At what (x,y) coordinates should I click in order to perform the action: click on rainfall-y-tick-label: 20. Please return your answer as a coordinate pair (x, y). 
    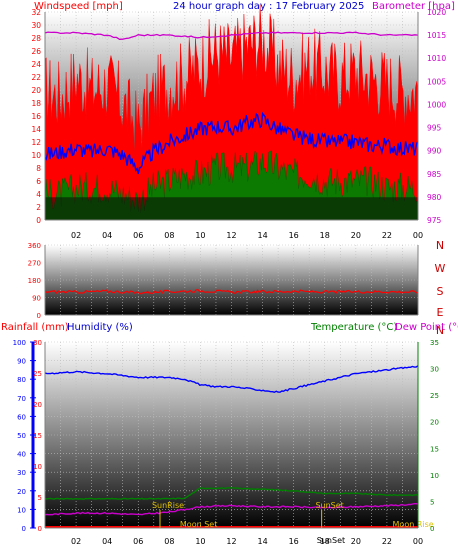
    Looking at the image, I should click on (37, 405).